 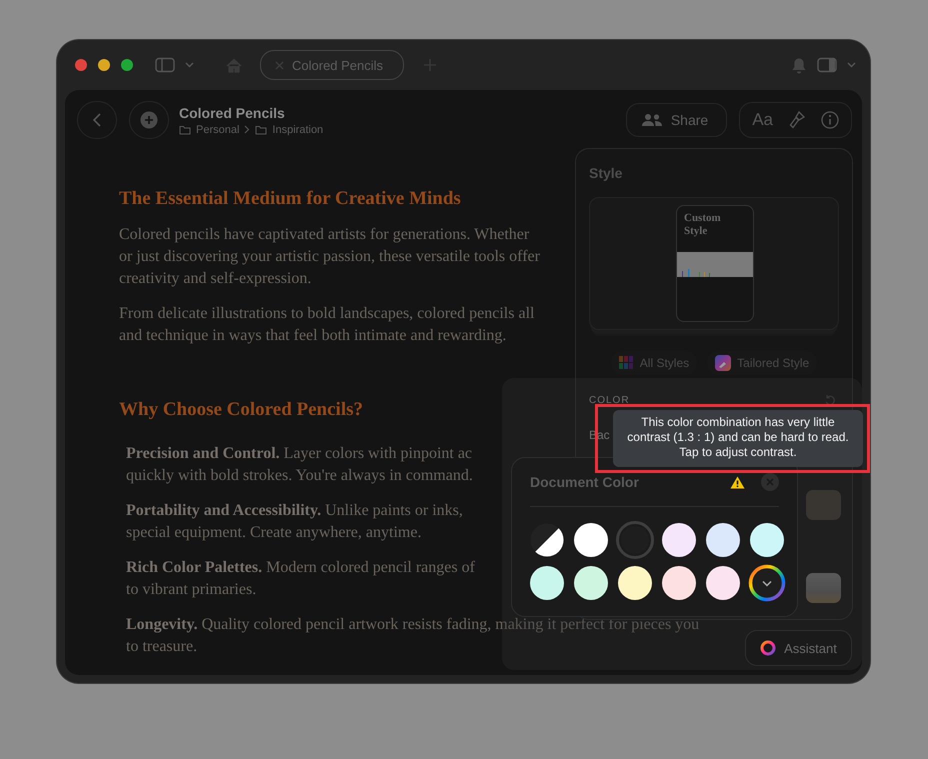 What do you see at coordinates (300, 568) in the screenshot?
I see `body-text-line: Rich Color Palettes. Modern colored pencil ranges of` at bounding box center [300, 568].